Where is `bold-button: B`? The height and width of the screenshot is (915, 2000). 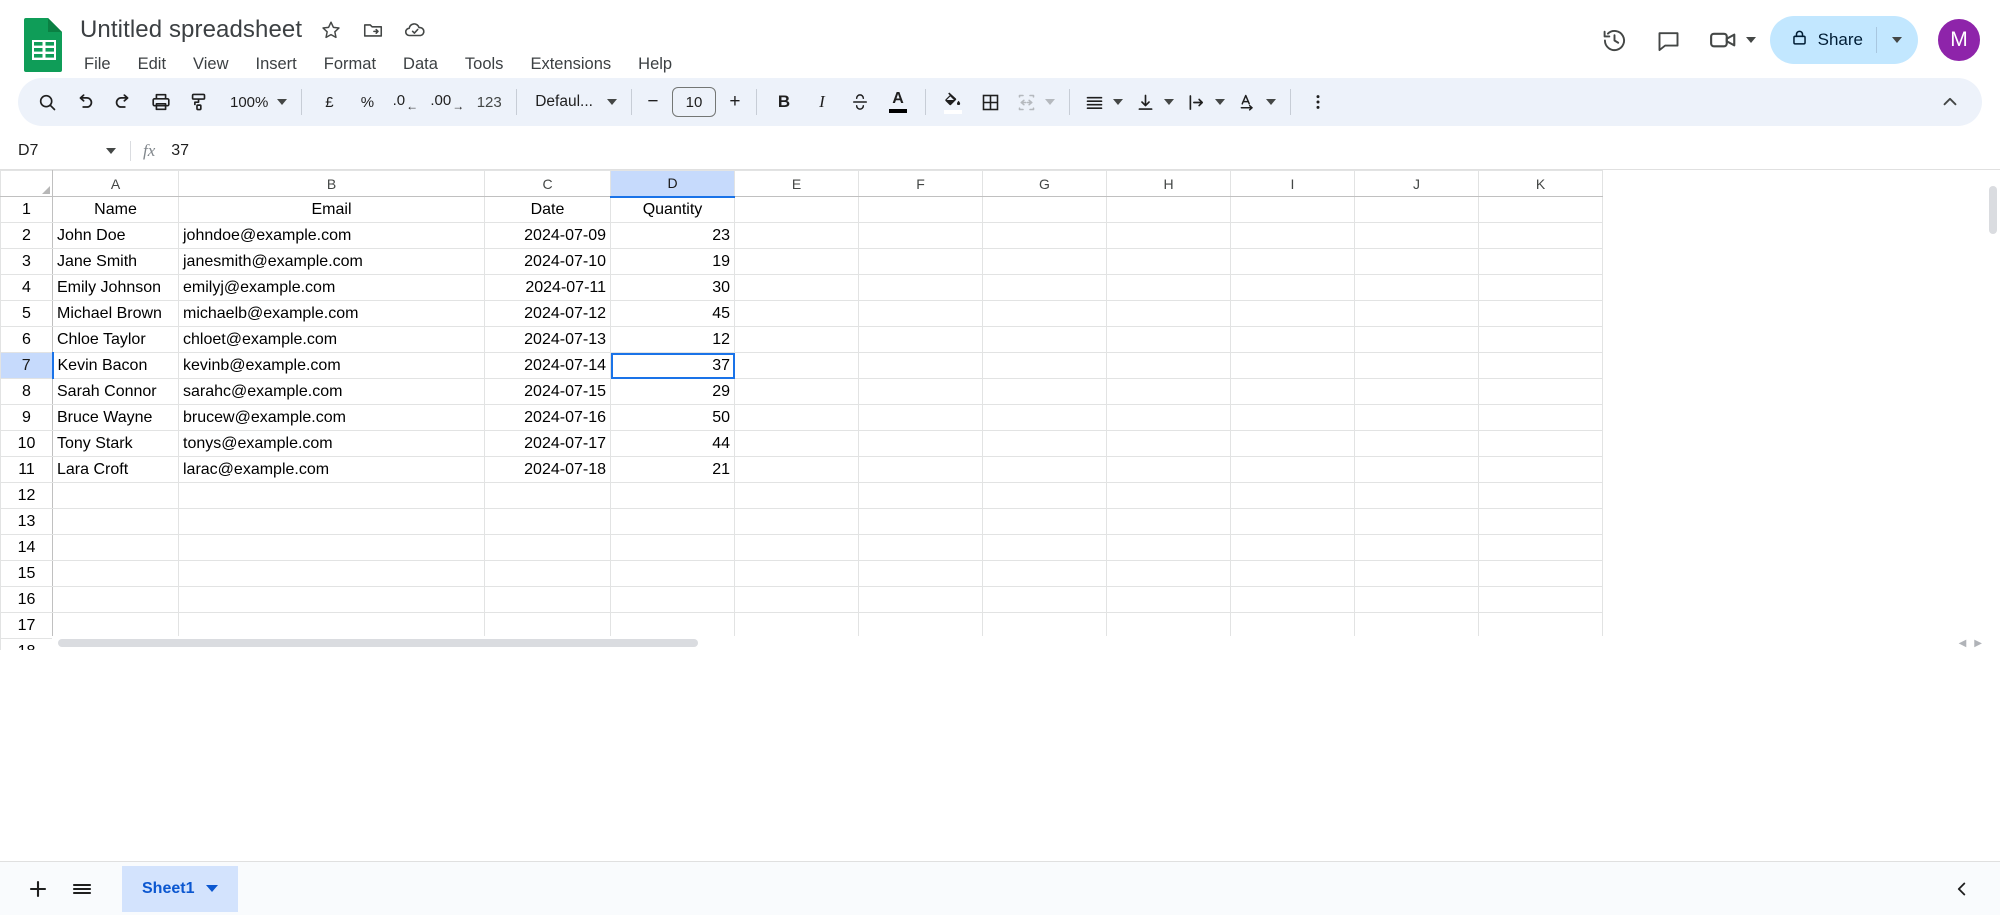
bold-button: B is located at coordinates (784, 102).